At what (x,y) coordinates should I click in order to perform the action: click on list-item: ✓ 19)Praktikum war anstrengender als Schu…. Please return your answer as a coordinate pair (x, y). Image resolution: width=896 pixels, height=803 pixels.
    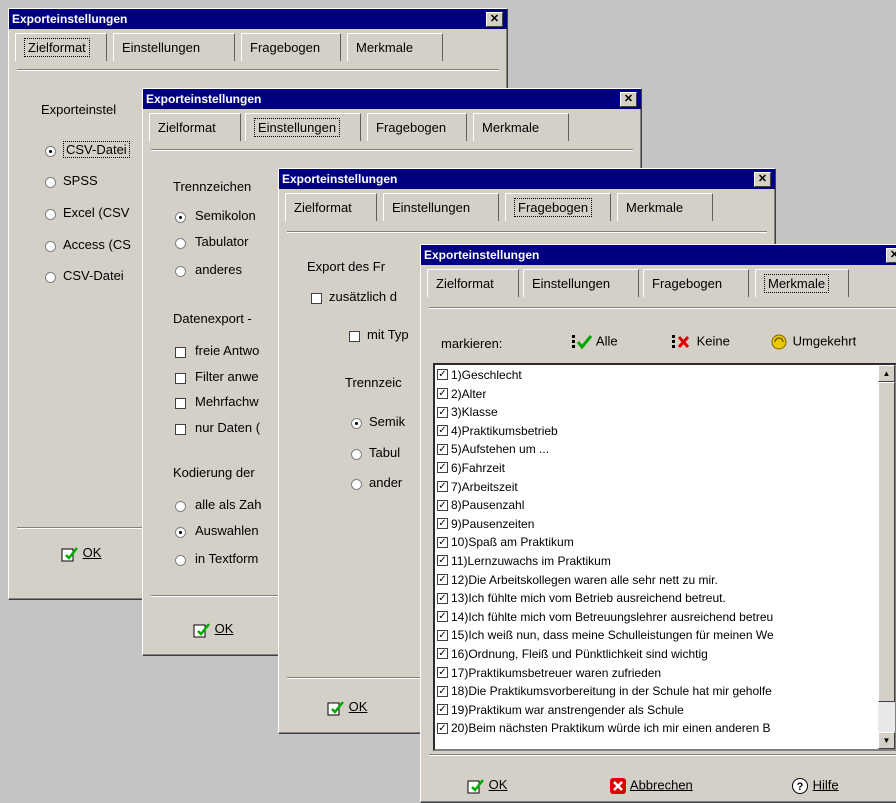
    Looking at the image, I should click on (560, 710).